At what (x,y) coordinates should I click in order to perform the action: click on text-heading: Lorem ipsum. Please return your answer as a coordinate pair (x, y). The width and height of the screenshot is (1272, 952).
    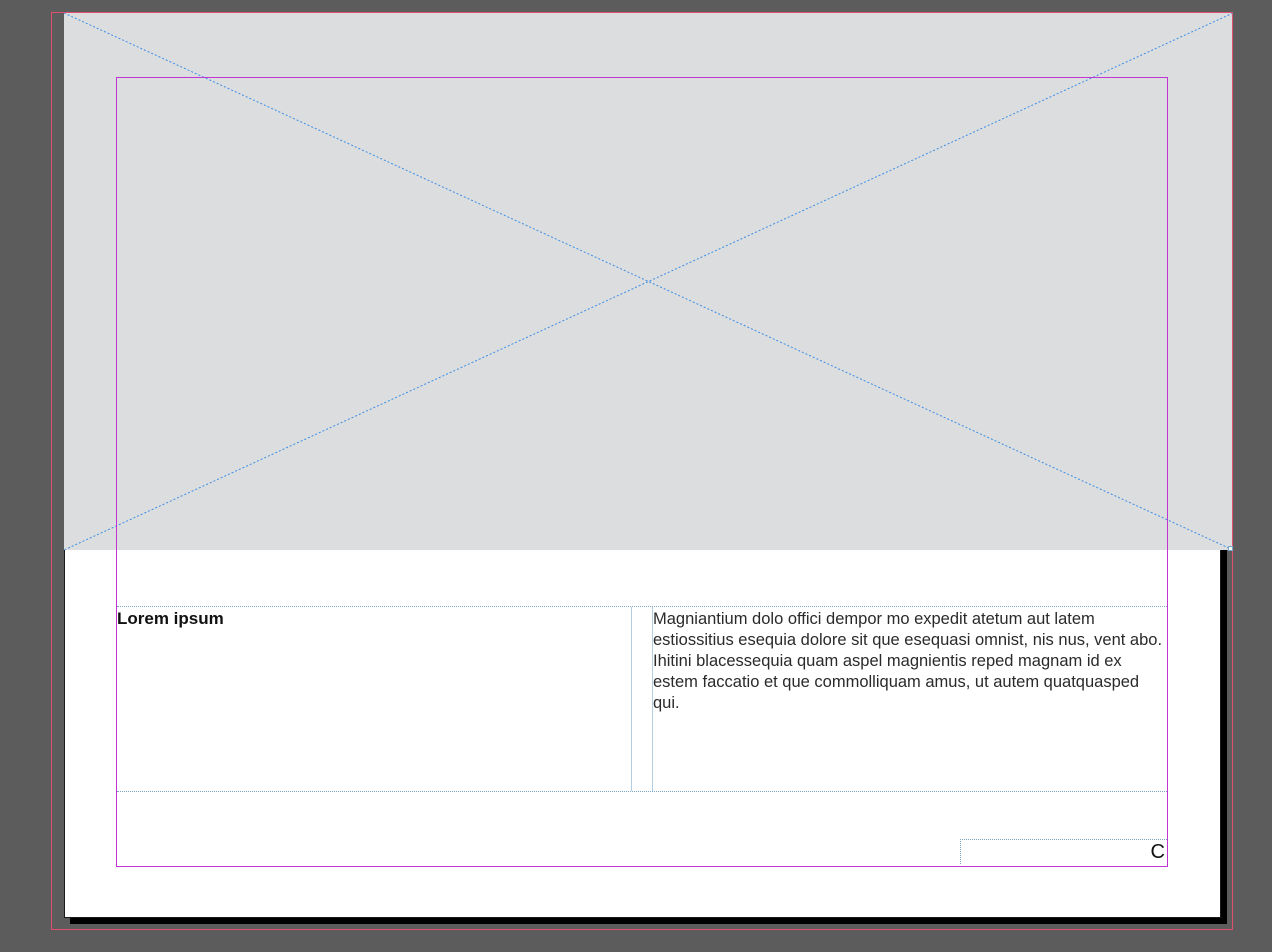
    Looking at the image, I should click on (170, 619).